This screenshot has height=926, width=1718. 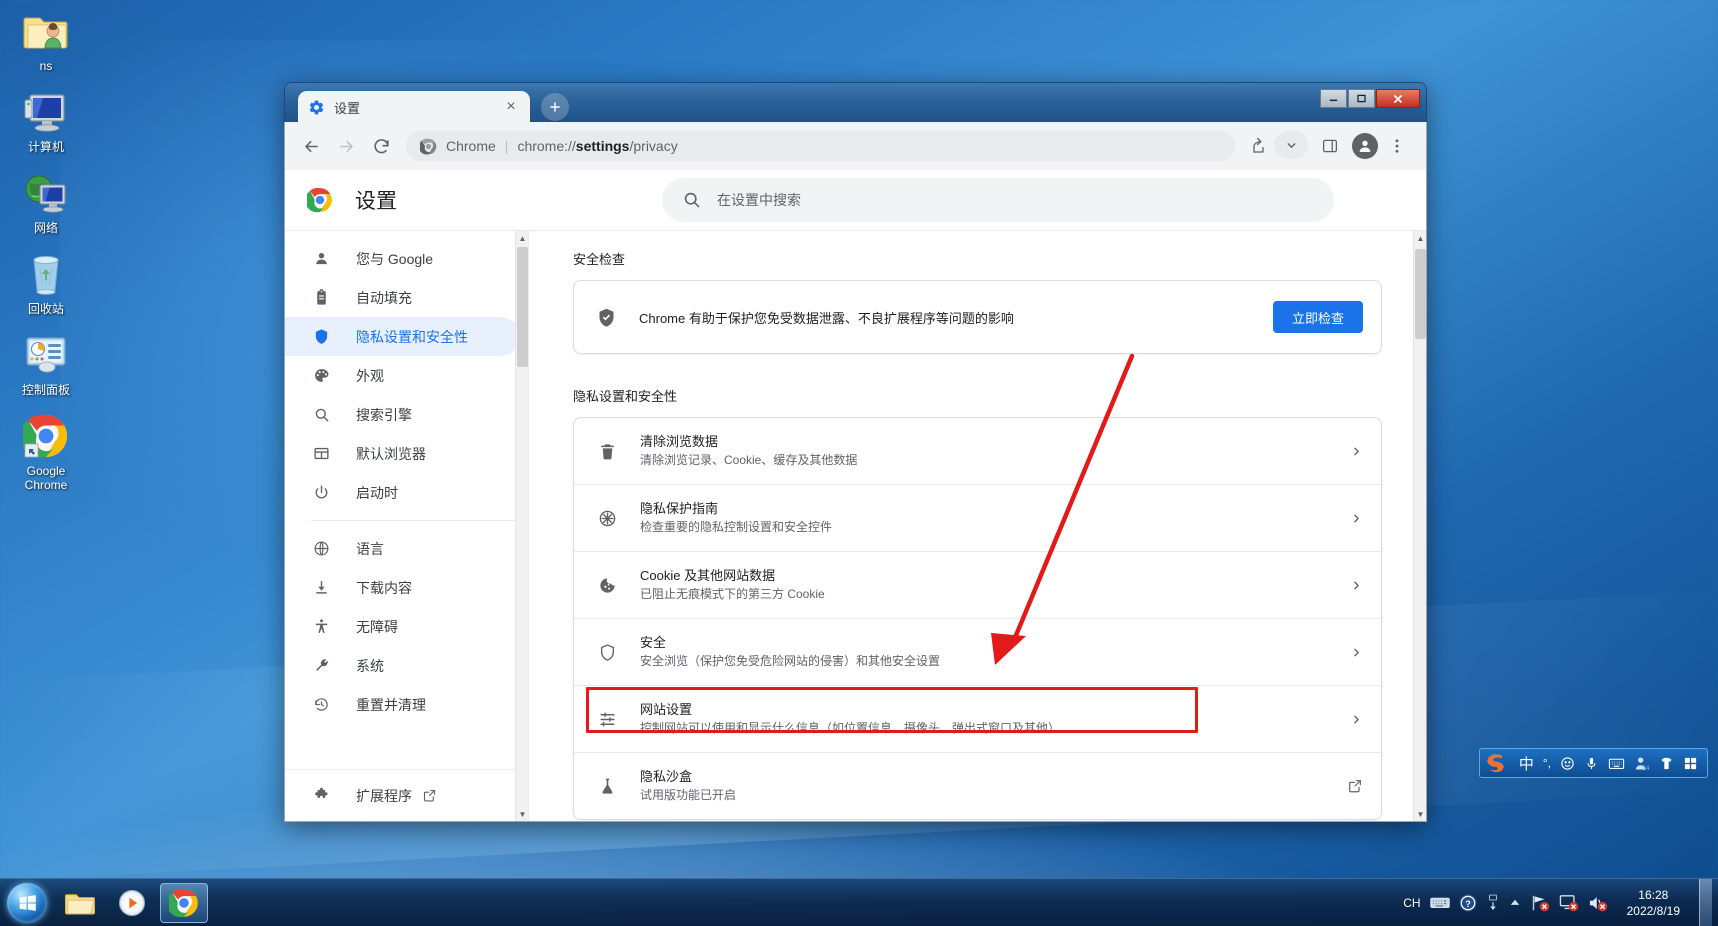 I want to click on browser-tab-title: 设置, so click(x=347, y=108).